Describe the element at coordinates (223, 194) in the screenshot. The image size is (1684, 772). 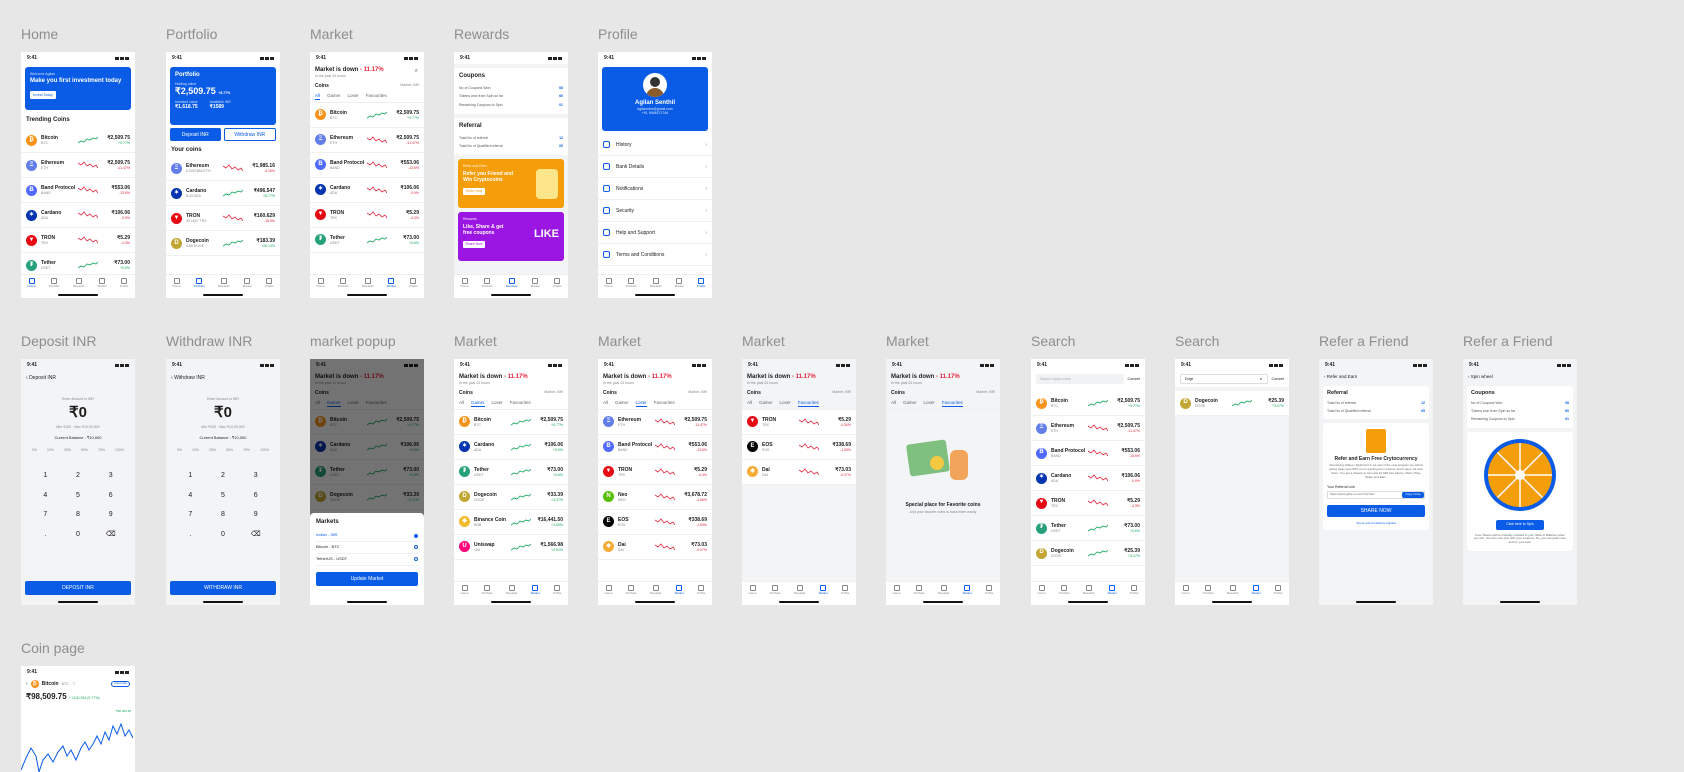
I see `coin-row: ✶ Cardano 8.43 ADA ₹496.547 +8.77%` at that location.